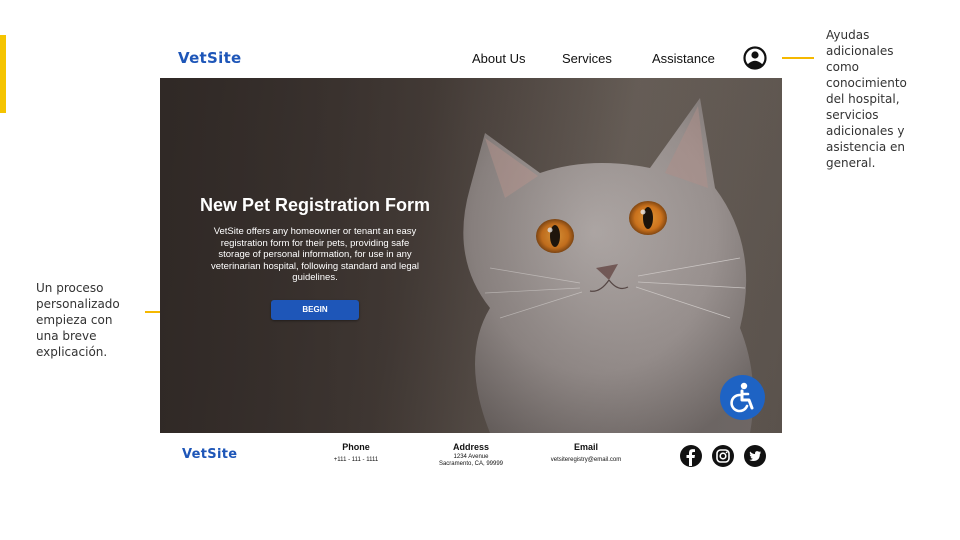 The height and width of the screenshot is (540, 960). What do you see at coordinates (471, 59) in the screenshot?
I see `top-navigation: VetSite About Us Services Assistance` at bounding box center [471, 59].